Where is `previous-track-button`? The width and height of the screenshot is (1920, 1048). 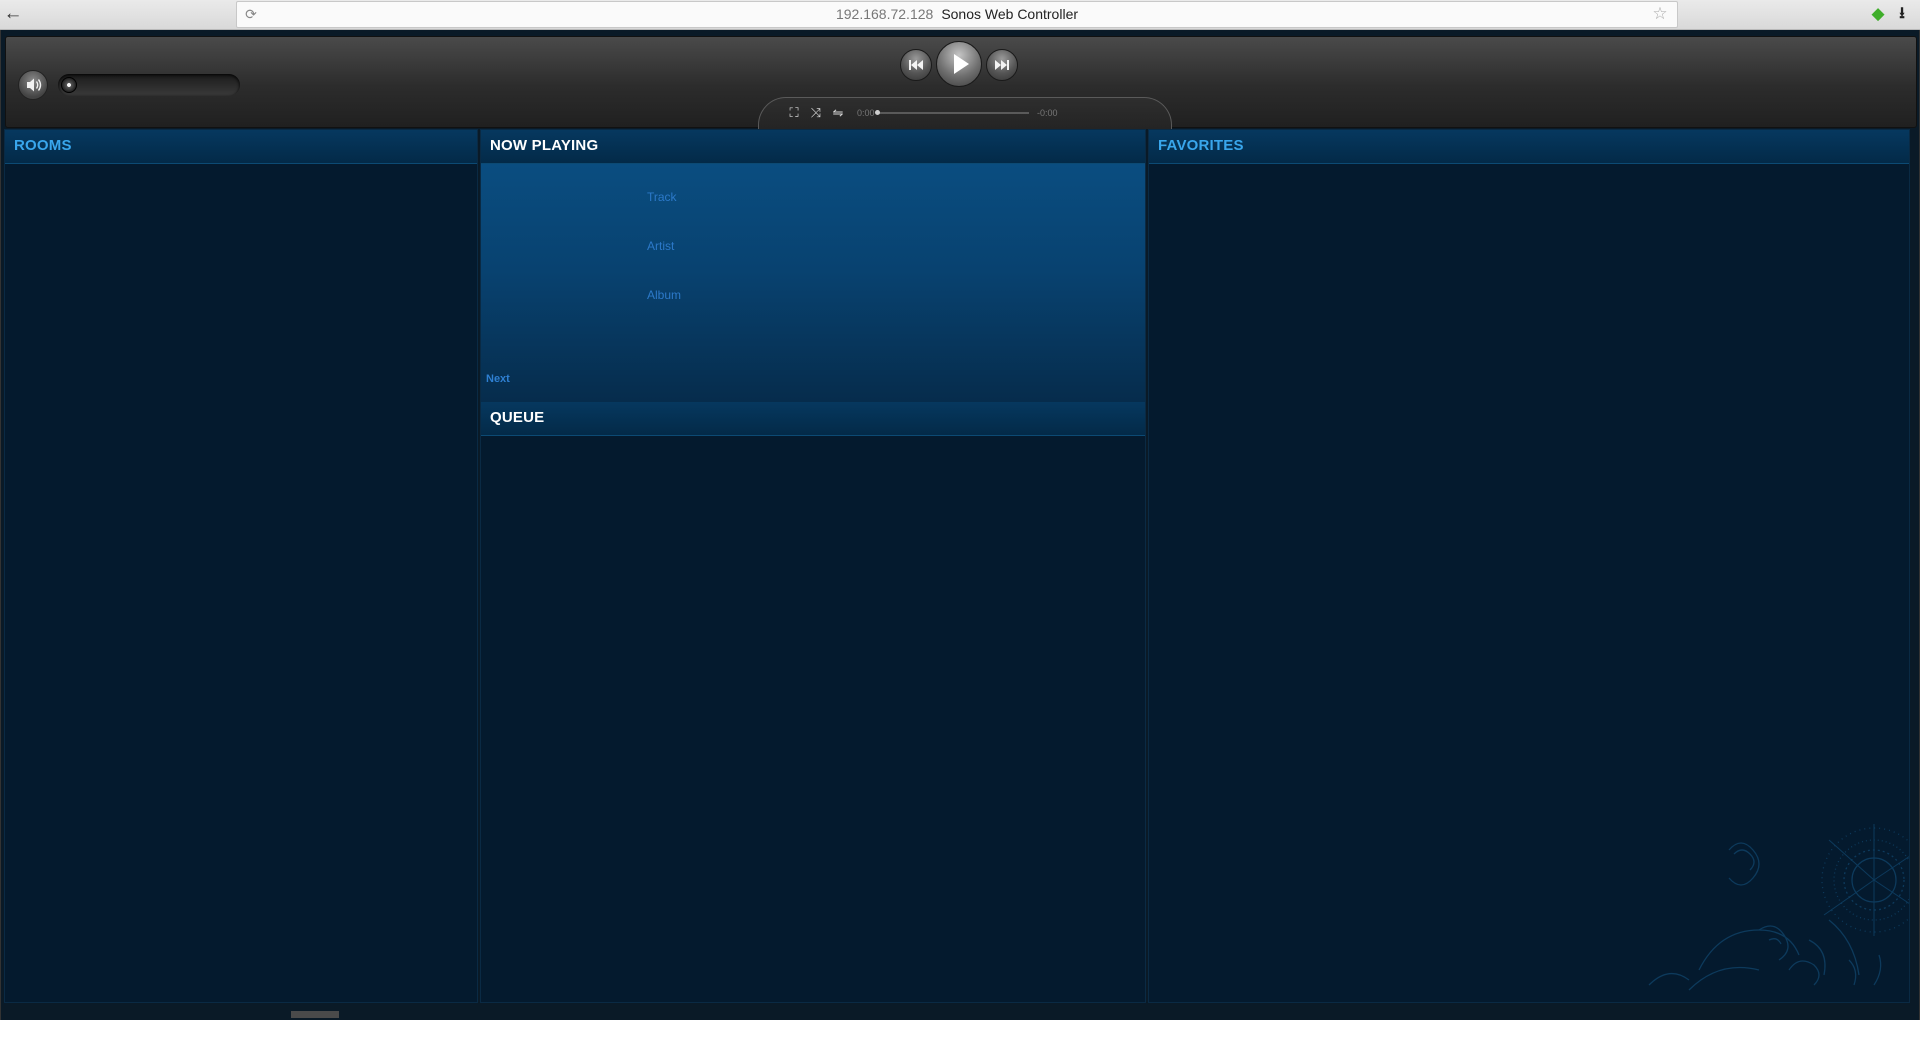 previous-track-button is located at coordinates (916, 65).